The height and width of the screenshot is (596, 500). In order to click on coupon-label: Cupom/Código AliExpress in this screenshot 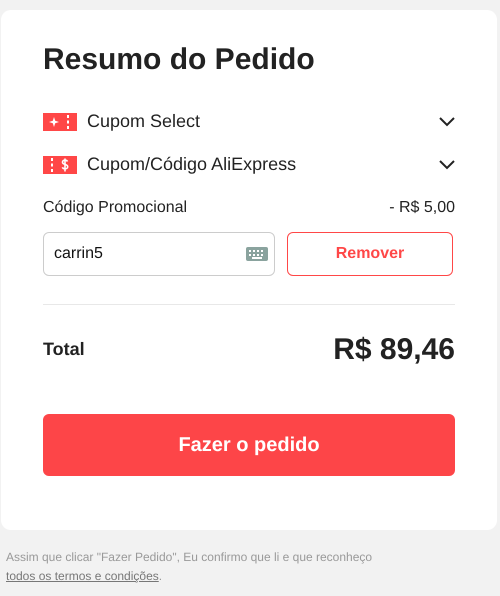, I will do `click(258, 164)`.